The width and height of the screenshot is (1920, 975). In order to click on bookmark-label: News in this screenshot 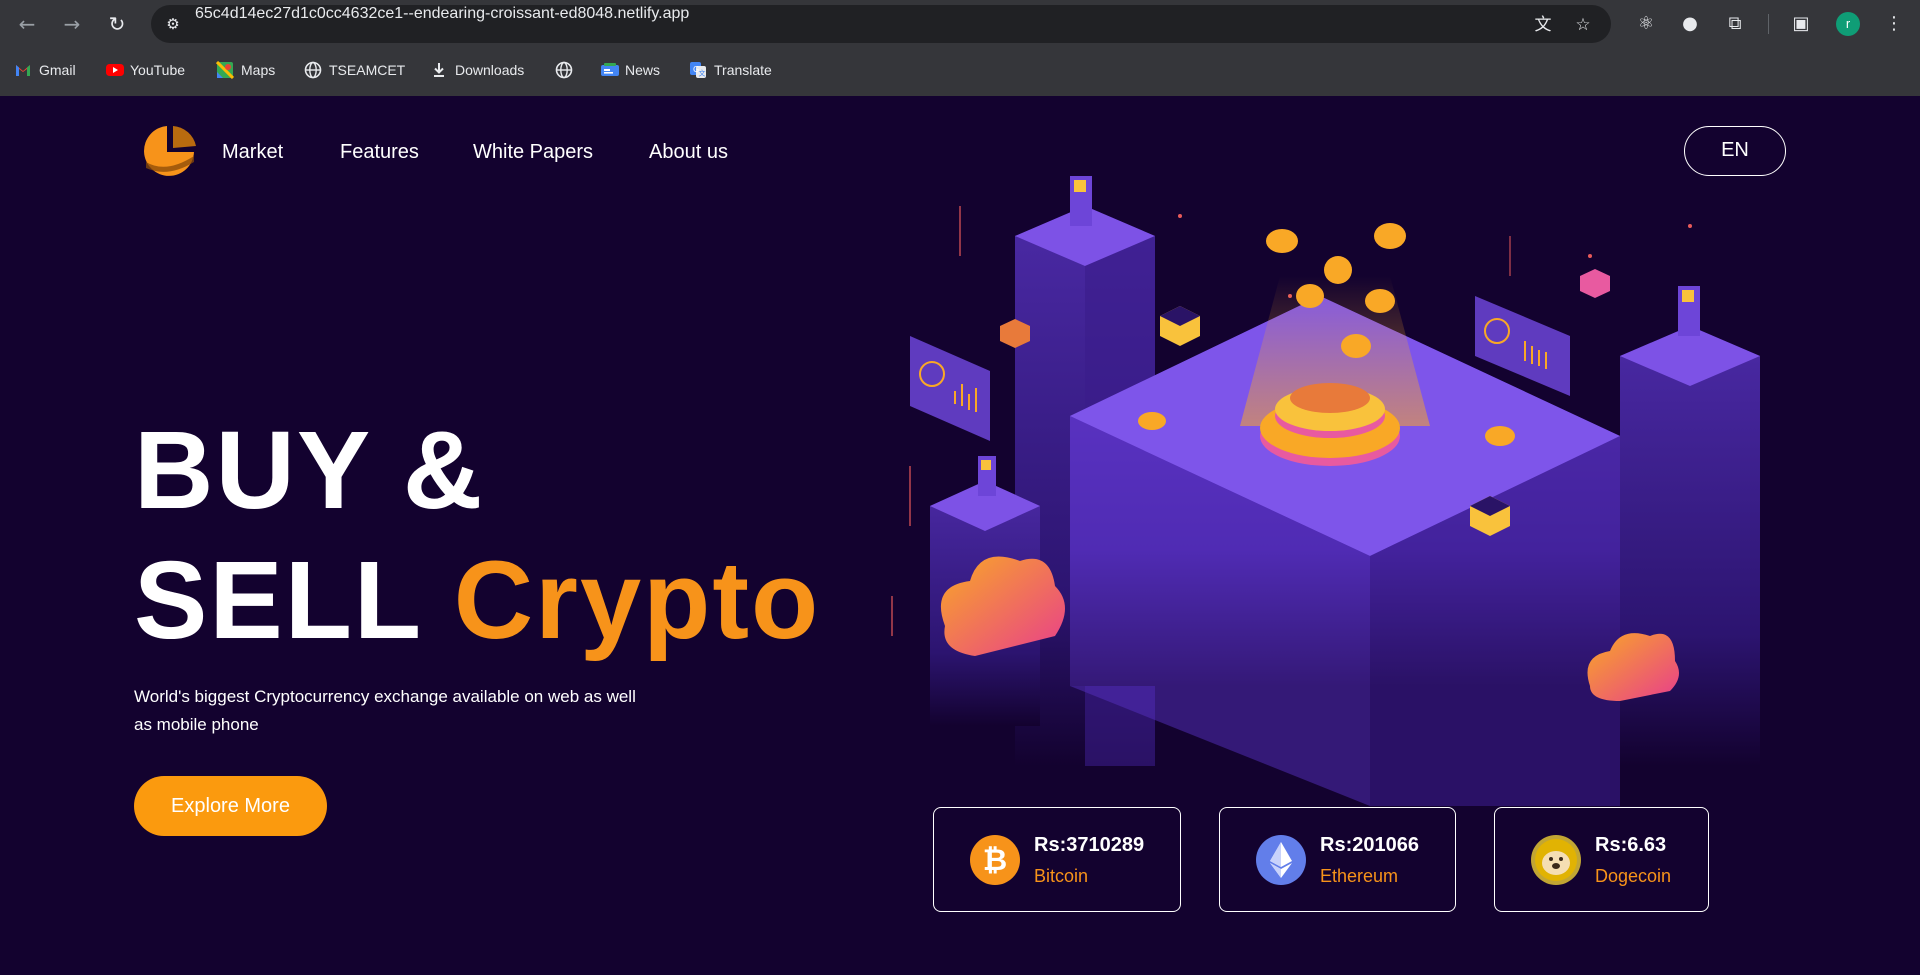, I will do `click(643, 70)`.